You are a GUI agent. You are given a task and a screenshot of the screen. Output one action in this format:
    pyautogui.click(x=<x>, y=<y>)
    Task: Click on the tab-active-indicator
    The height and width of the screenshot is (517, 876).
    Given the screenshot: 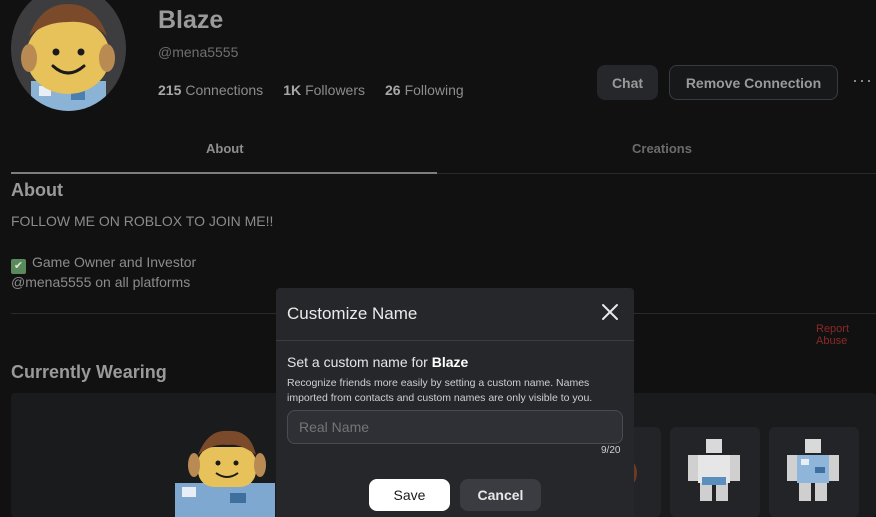 What is the action you would take?
    pyautogui.click(x=224, y=173)
    